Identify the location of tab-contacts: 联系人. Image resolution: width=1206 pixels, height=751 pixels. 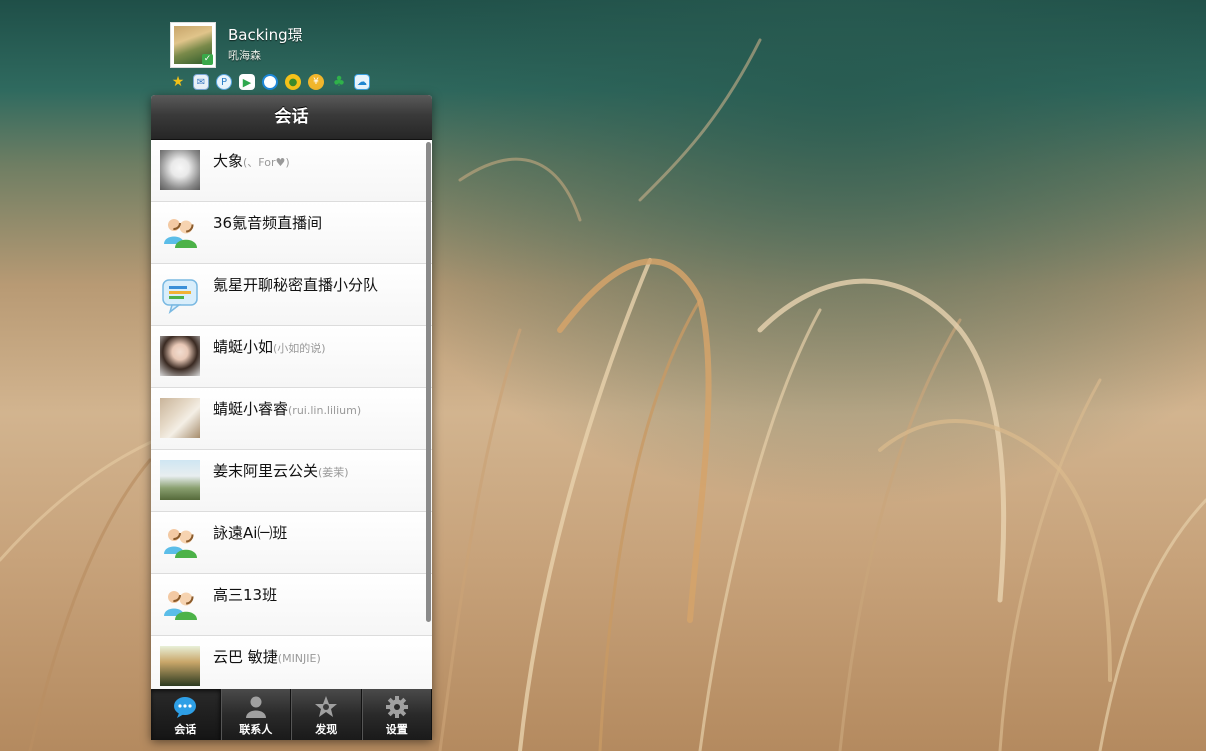
(255, 714).